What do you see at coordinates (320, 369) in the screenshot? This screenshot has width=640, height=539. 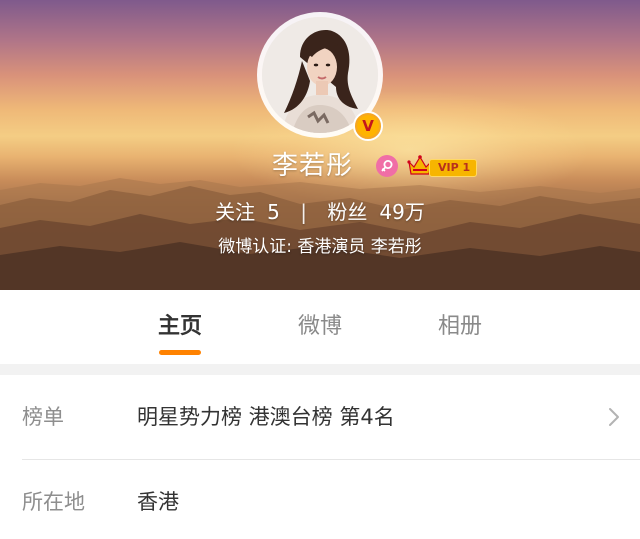 I see `section-divider` at bounding box center [320, 369].